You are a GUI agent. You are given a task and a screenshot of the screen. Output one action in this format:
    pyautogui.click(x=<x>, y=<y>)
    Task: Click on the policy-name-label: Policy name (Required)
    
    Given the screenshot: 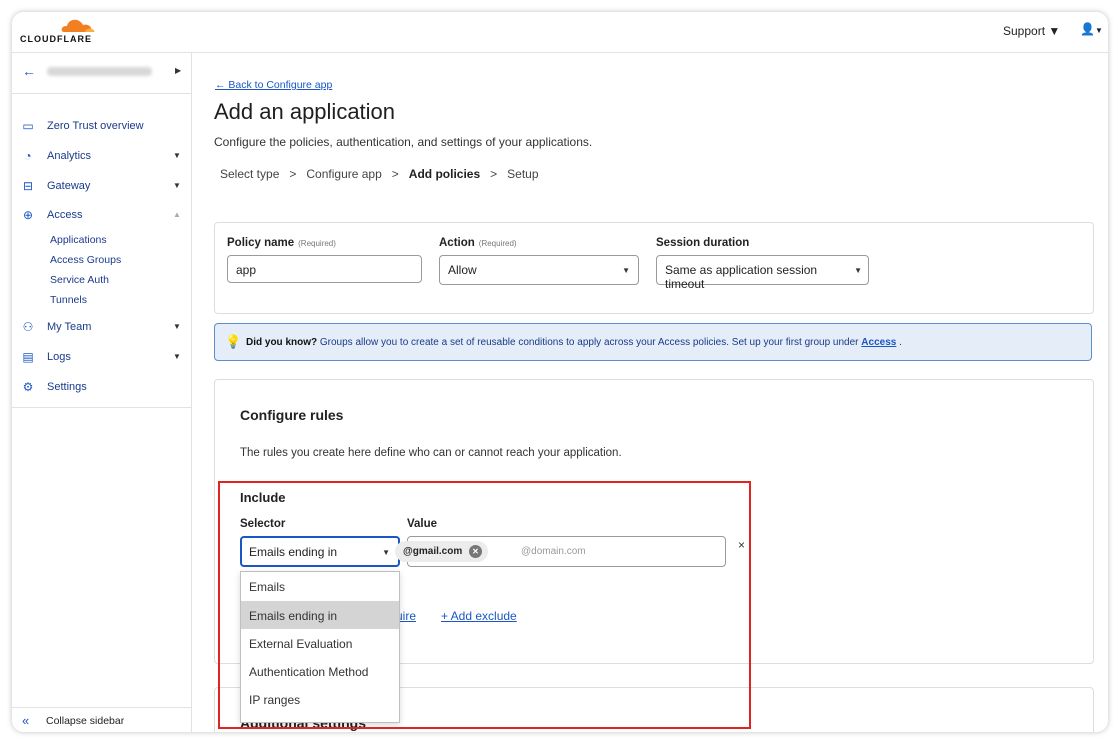 What is the action you would take?
    pyautogui.click(x=281, y=243)
    